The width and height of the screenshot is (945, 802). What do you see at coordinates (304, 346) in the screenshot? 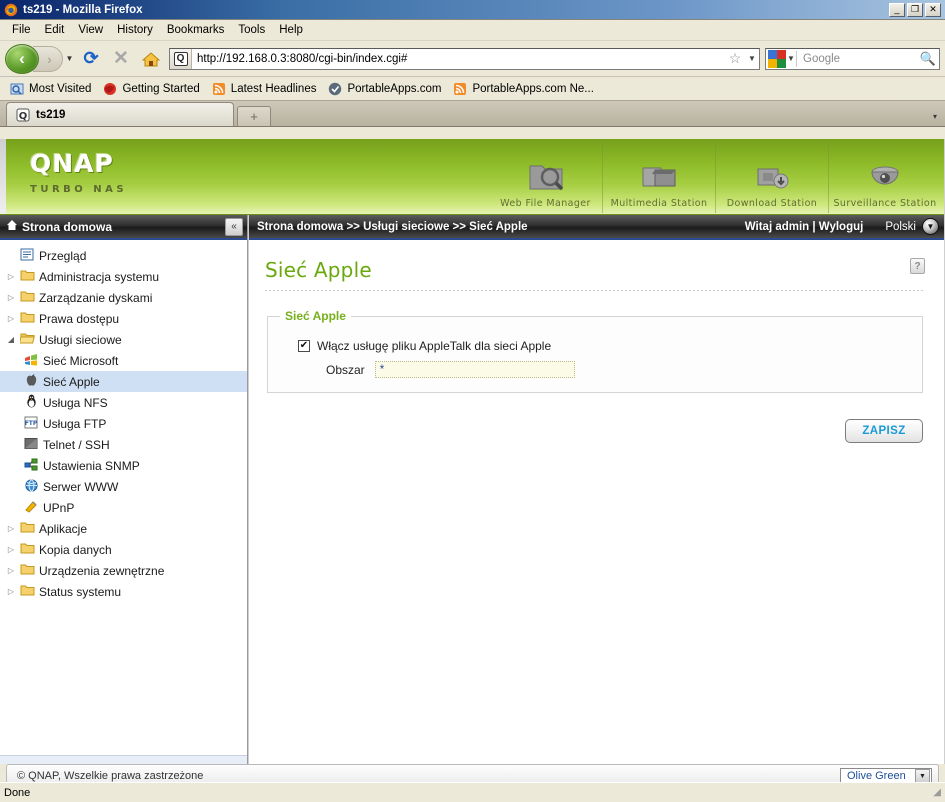
I see `enable-appletalk-checkbox: ✔` at bounding box center [304, 346].